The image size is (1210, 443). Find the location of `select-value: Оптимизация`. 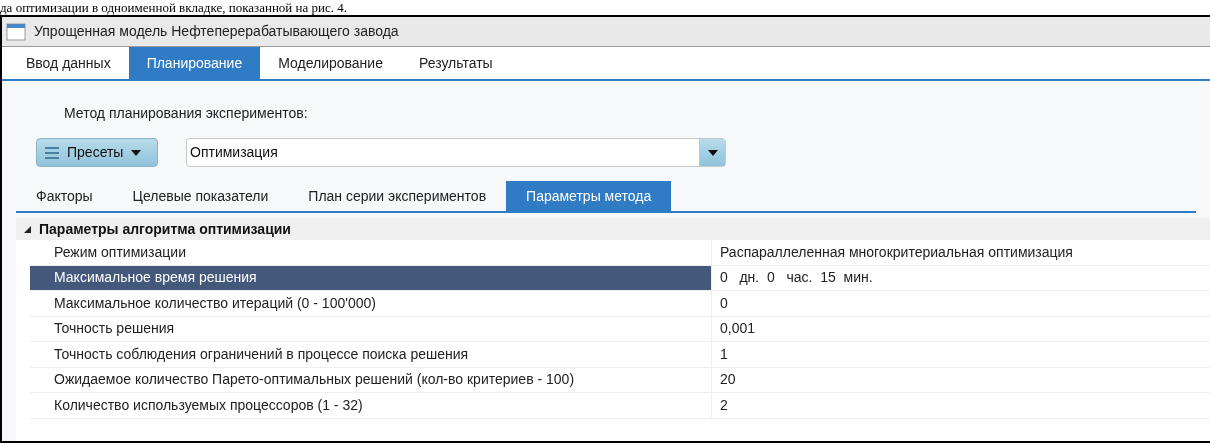

select-value: Оптимизация is located at coordinates (234, 152).